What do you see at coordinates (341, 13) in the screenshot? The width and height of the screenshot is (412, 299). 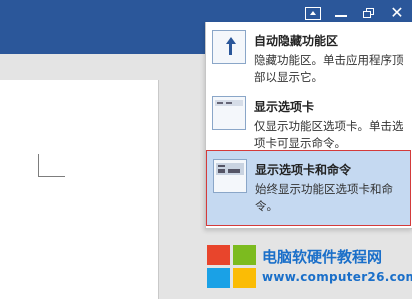 I see `minimize-button` at bounding box center [341, 13].